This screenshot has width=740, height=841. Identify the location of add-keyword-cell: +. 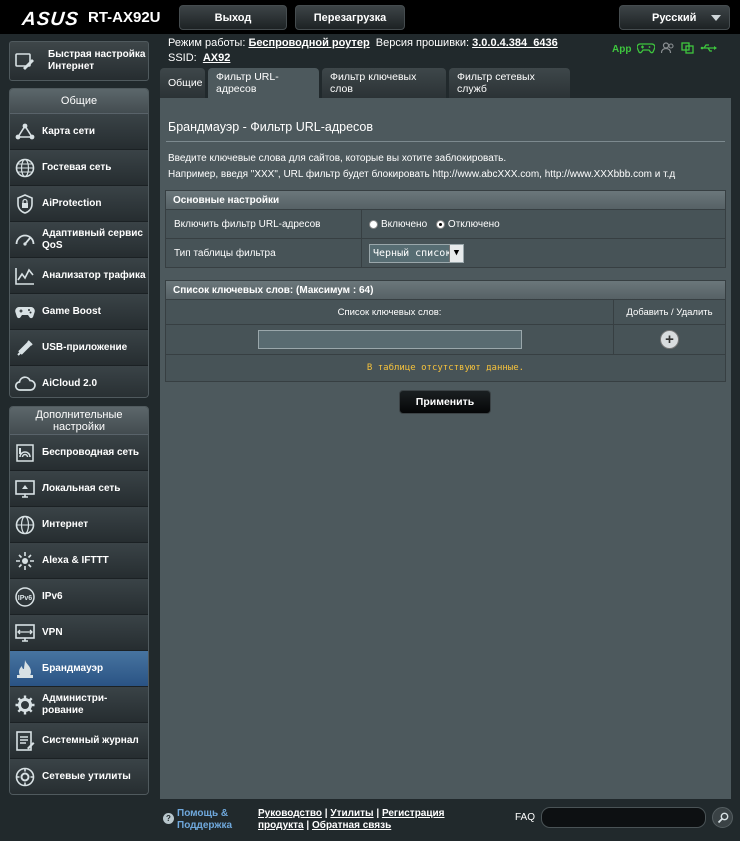
(669, 339).